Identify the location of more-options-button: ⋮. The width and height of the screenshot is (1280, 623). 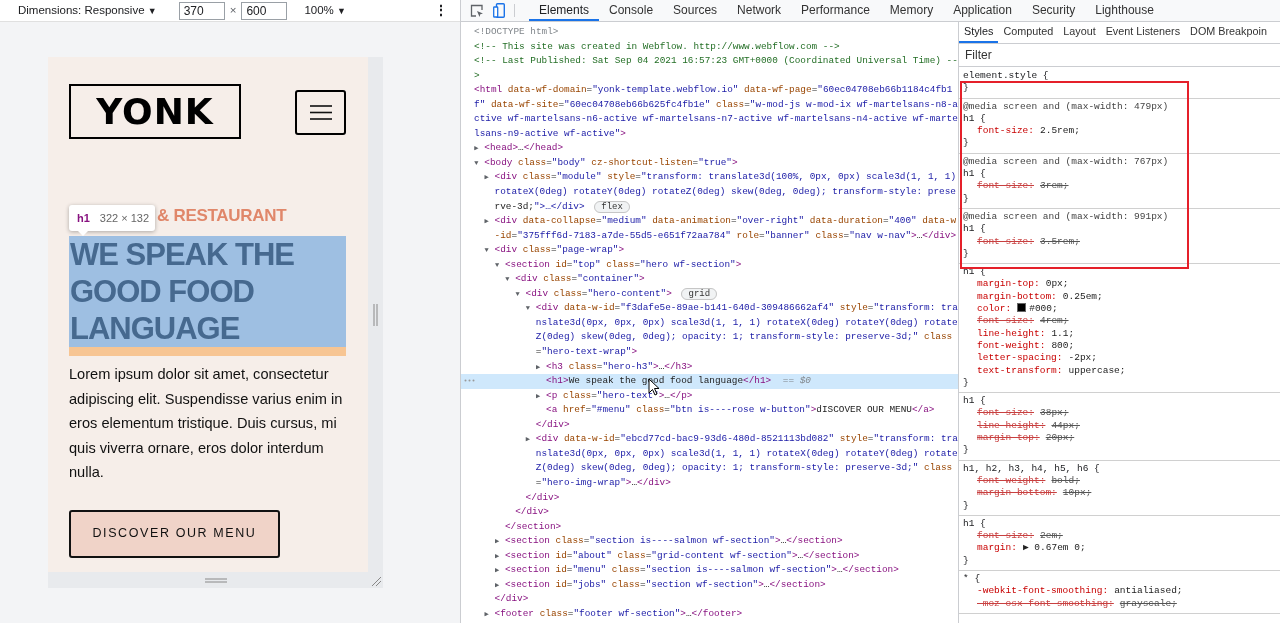
(441, 10).